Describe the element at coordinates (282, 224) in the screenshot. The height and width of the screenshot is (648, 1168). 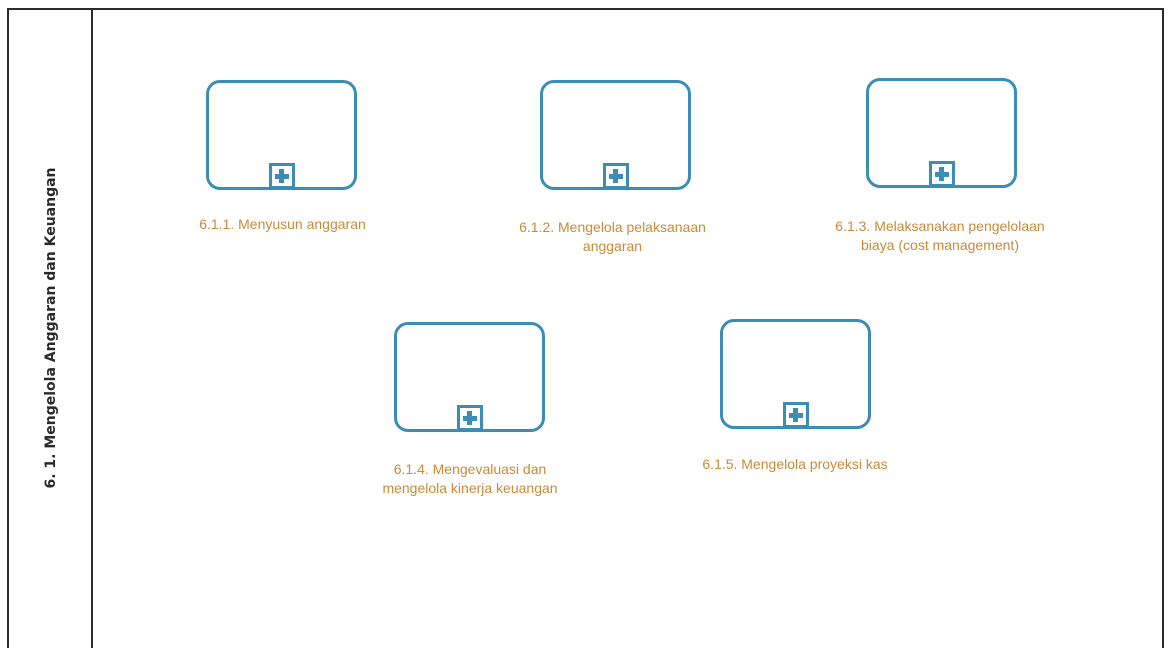
I see `task-label-6-1-1: 6.1.1. Menyusun anggaran` at that location.